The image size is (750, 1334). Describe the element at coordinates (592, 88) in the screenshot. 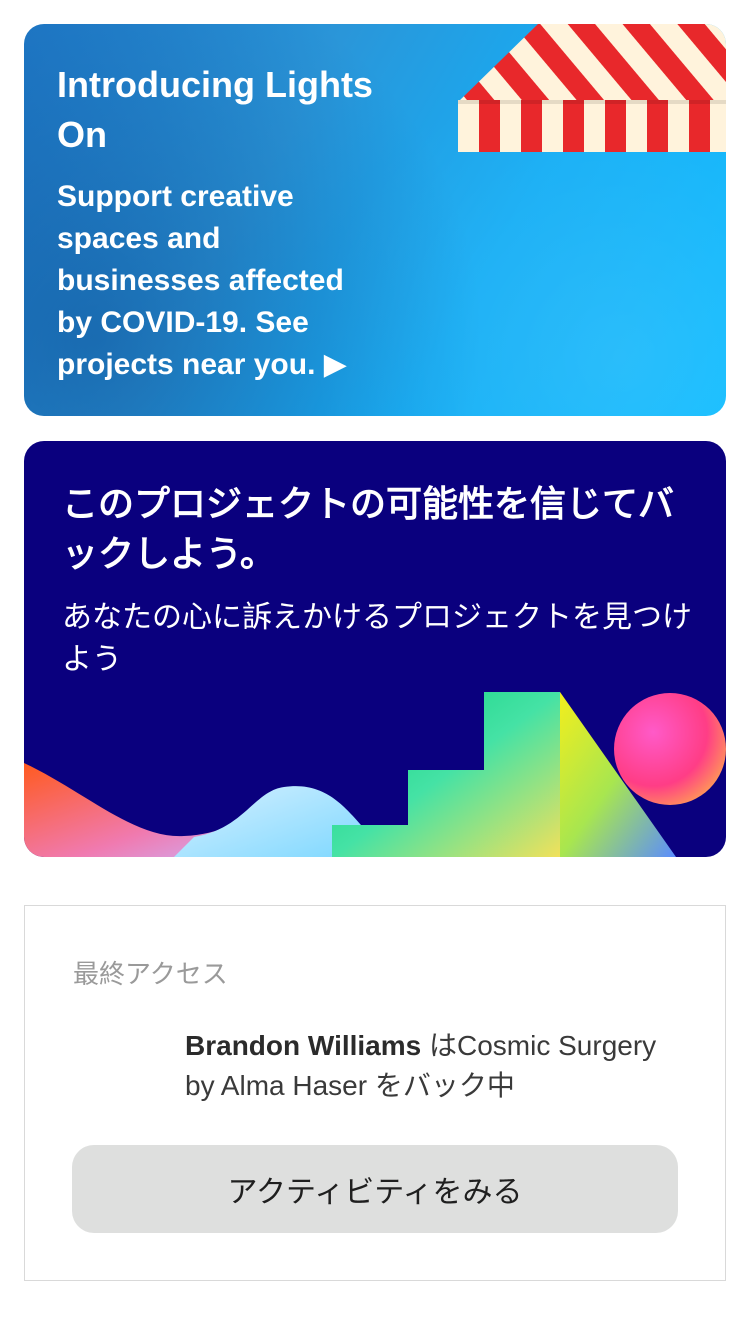

I see `awning-illustration` at that location.